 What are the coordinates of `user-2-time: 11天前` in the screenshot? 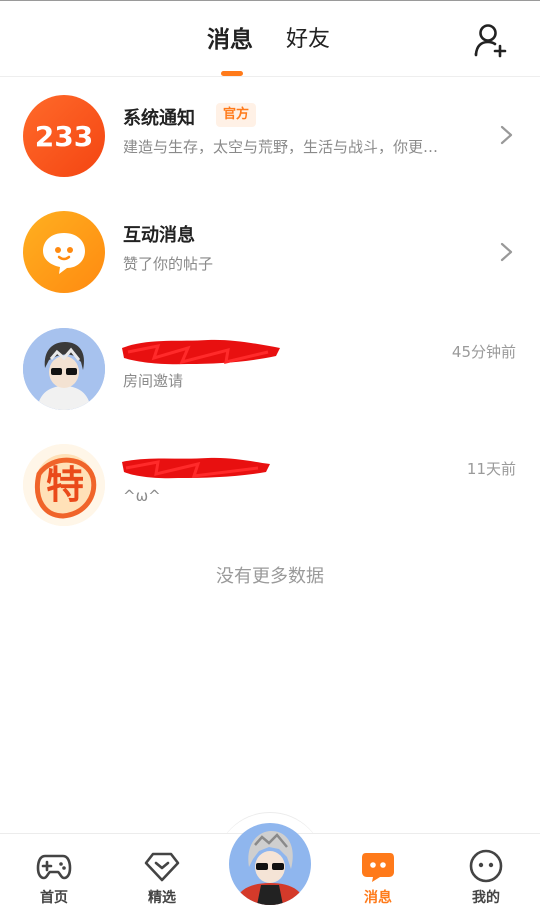 It's located at (491, 469).